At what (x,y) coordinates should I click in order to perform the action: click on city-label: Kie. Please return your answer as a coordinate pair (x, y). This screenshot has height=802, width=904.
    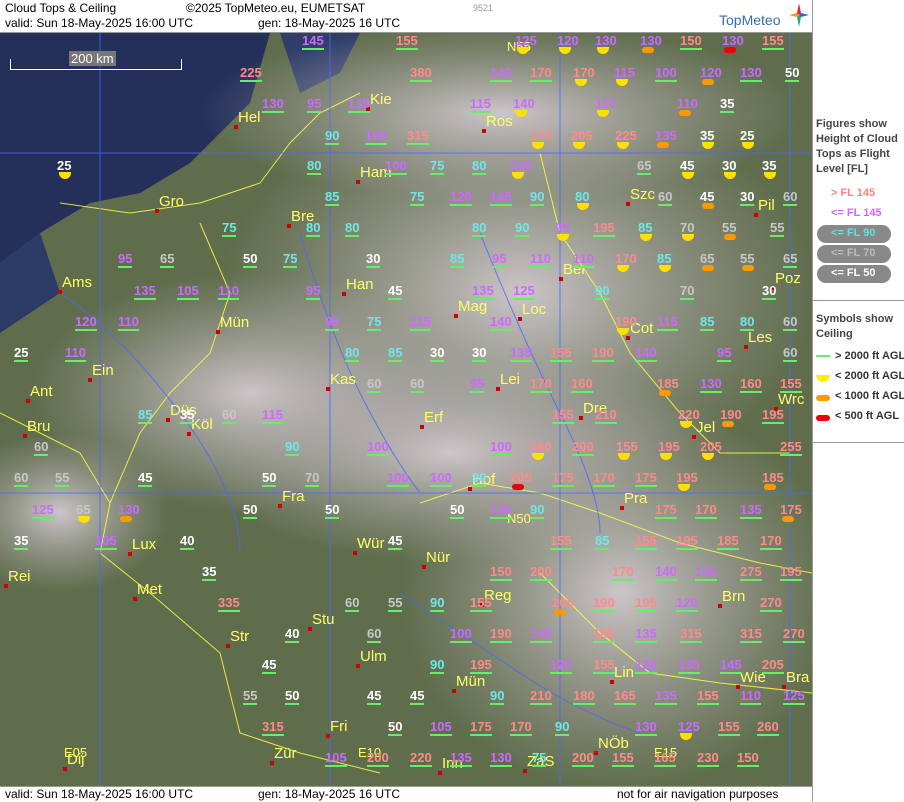
    Looking at the image, I should click on (381, 99).